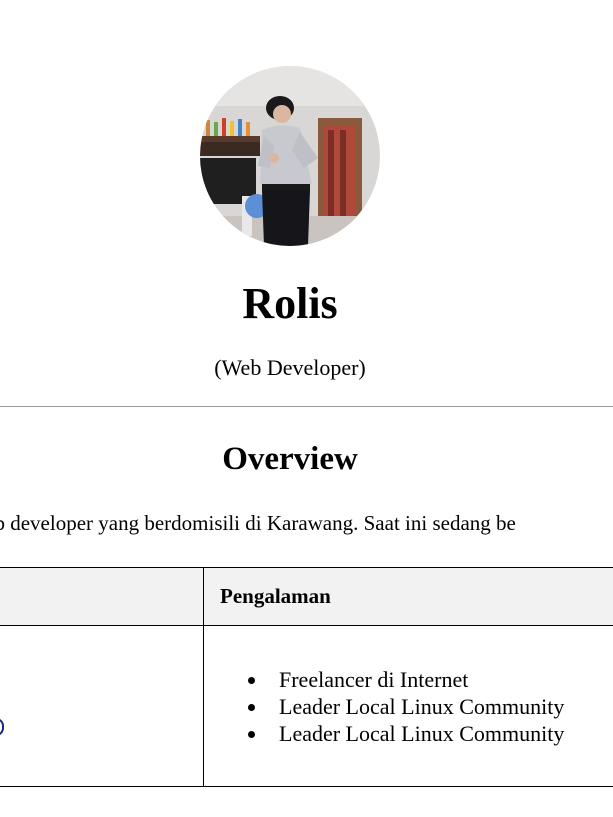 The image size is (613, 817). What do you see at coordinates (290, 367) in the screenshot?
I see `profile-role: (Web Developer)` at bounding box center [290, 367].